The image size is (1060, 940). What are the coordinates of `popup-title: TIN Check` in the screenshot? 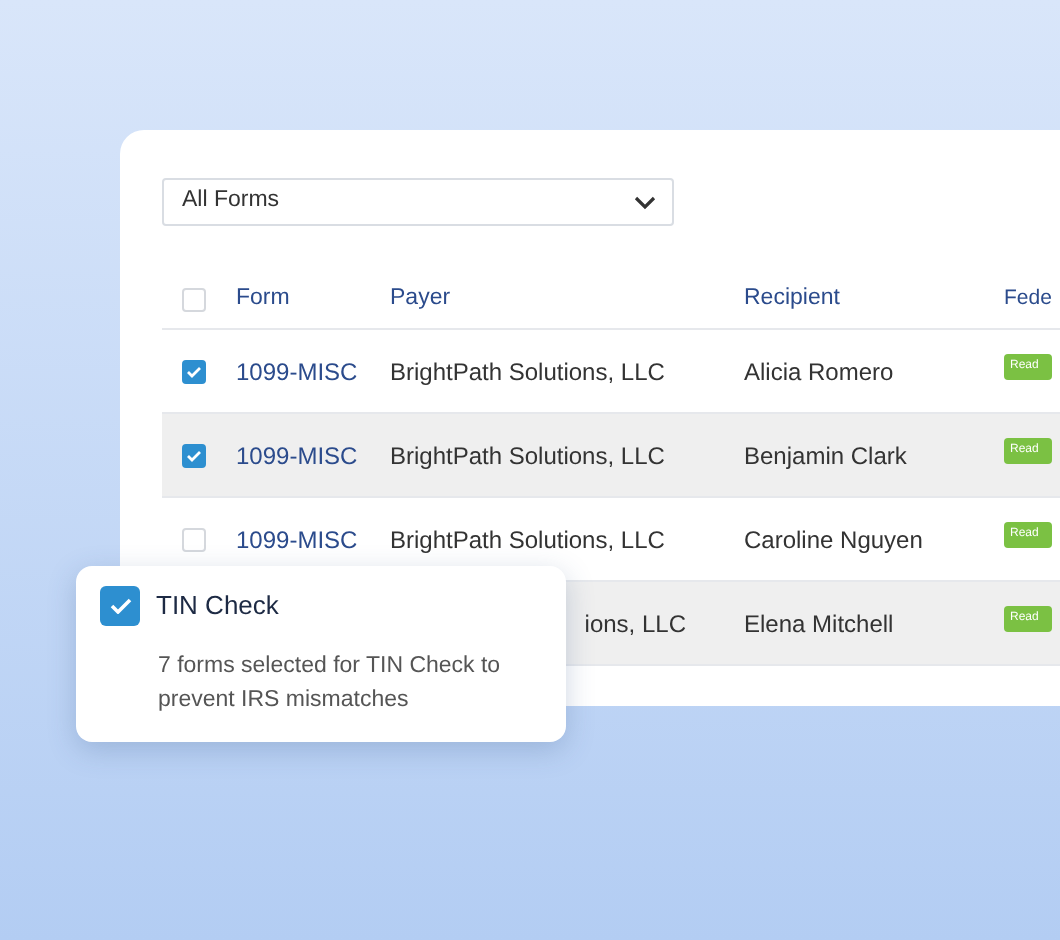 It's located at (217, 606).